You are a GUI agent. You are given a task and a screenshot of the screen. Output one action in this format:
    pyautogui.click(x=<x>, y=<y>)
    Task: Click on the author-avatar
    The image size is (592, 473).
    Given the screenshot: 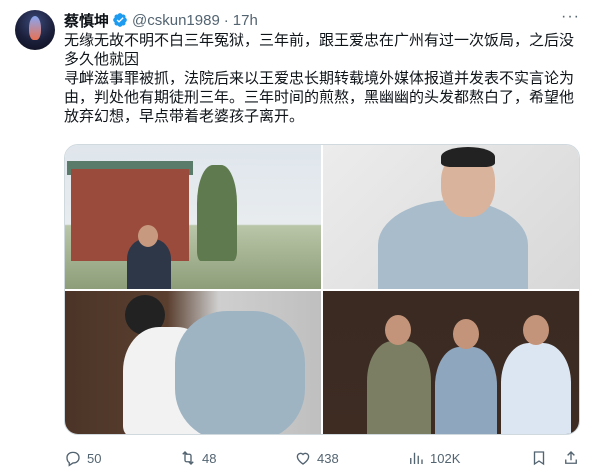 What is the action you would take?
    pyautogui.click(x=35, y=30)
    